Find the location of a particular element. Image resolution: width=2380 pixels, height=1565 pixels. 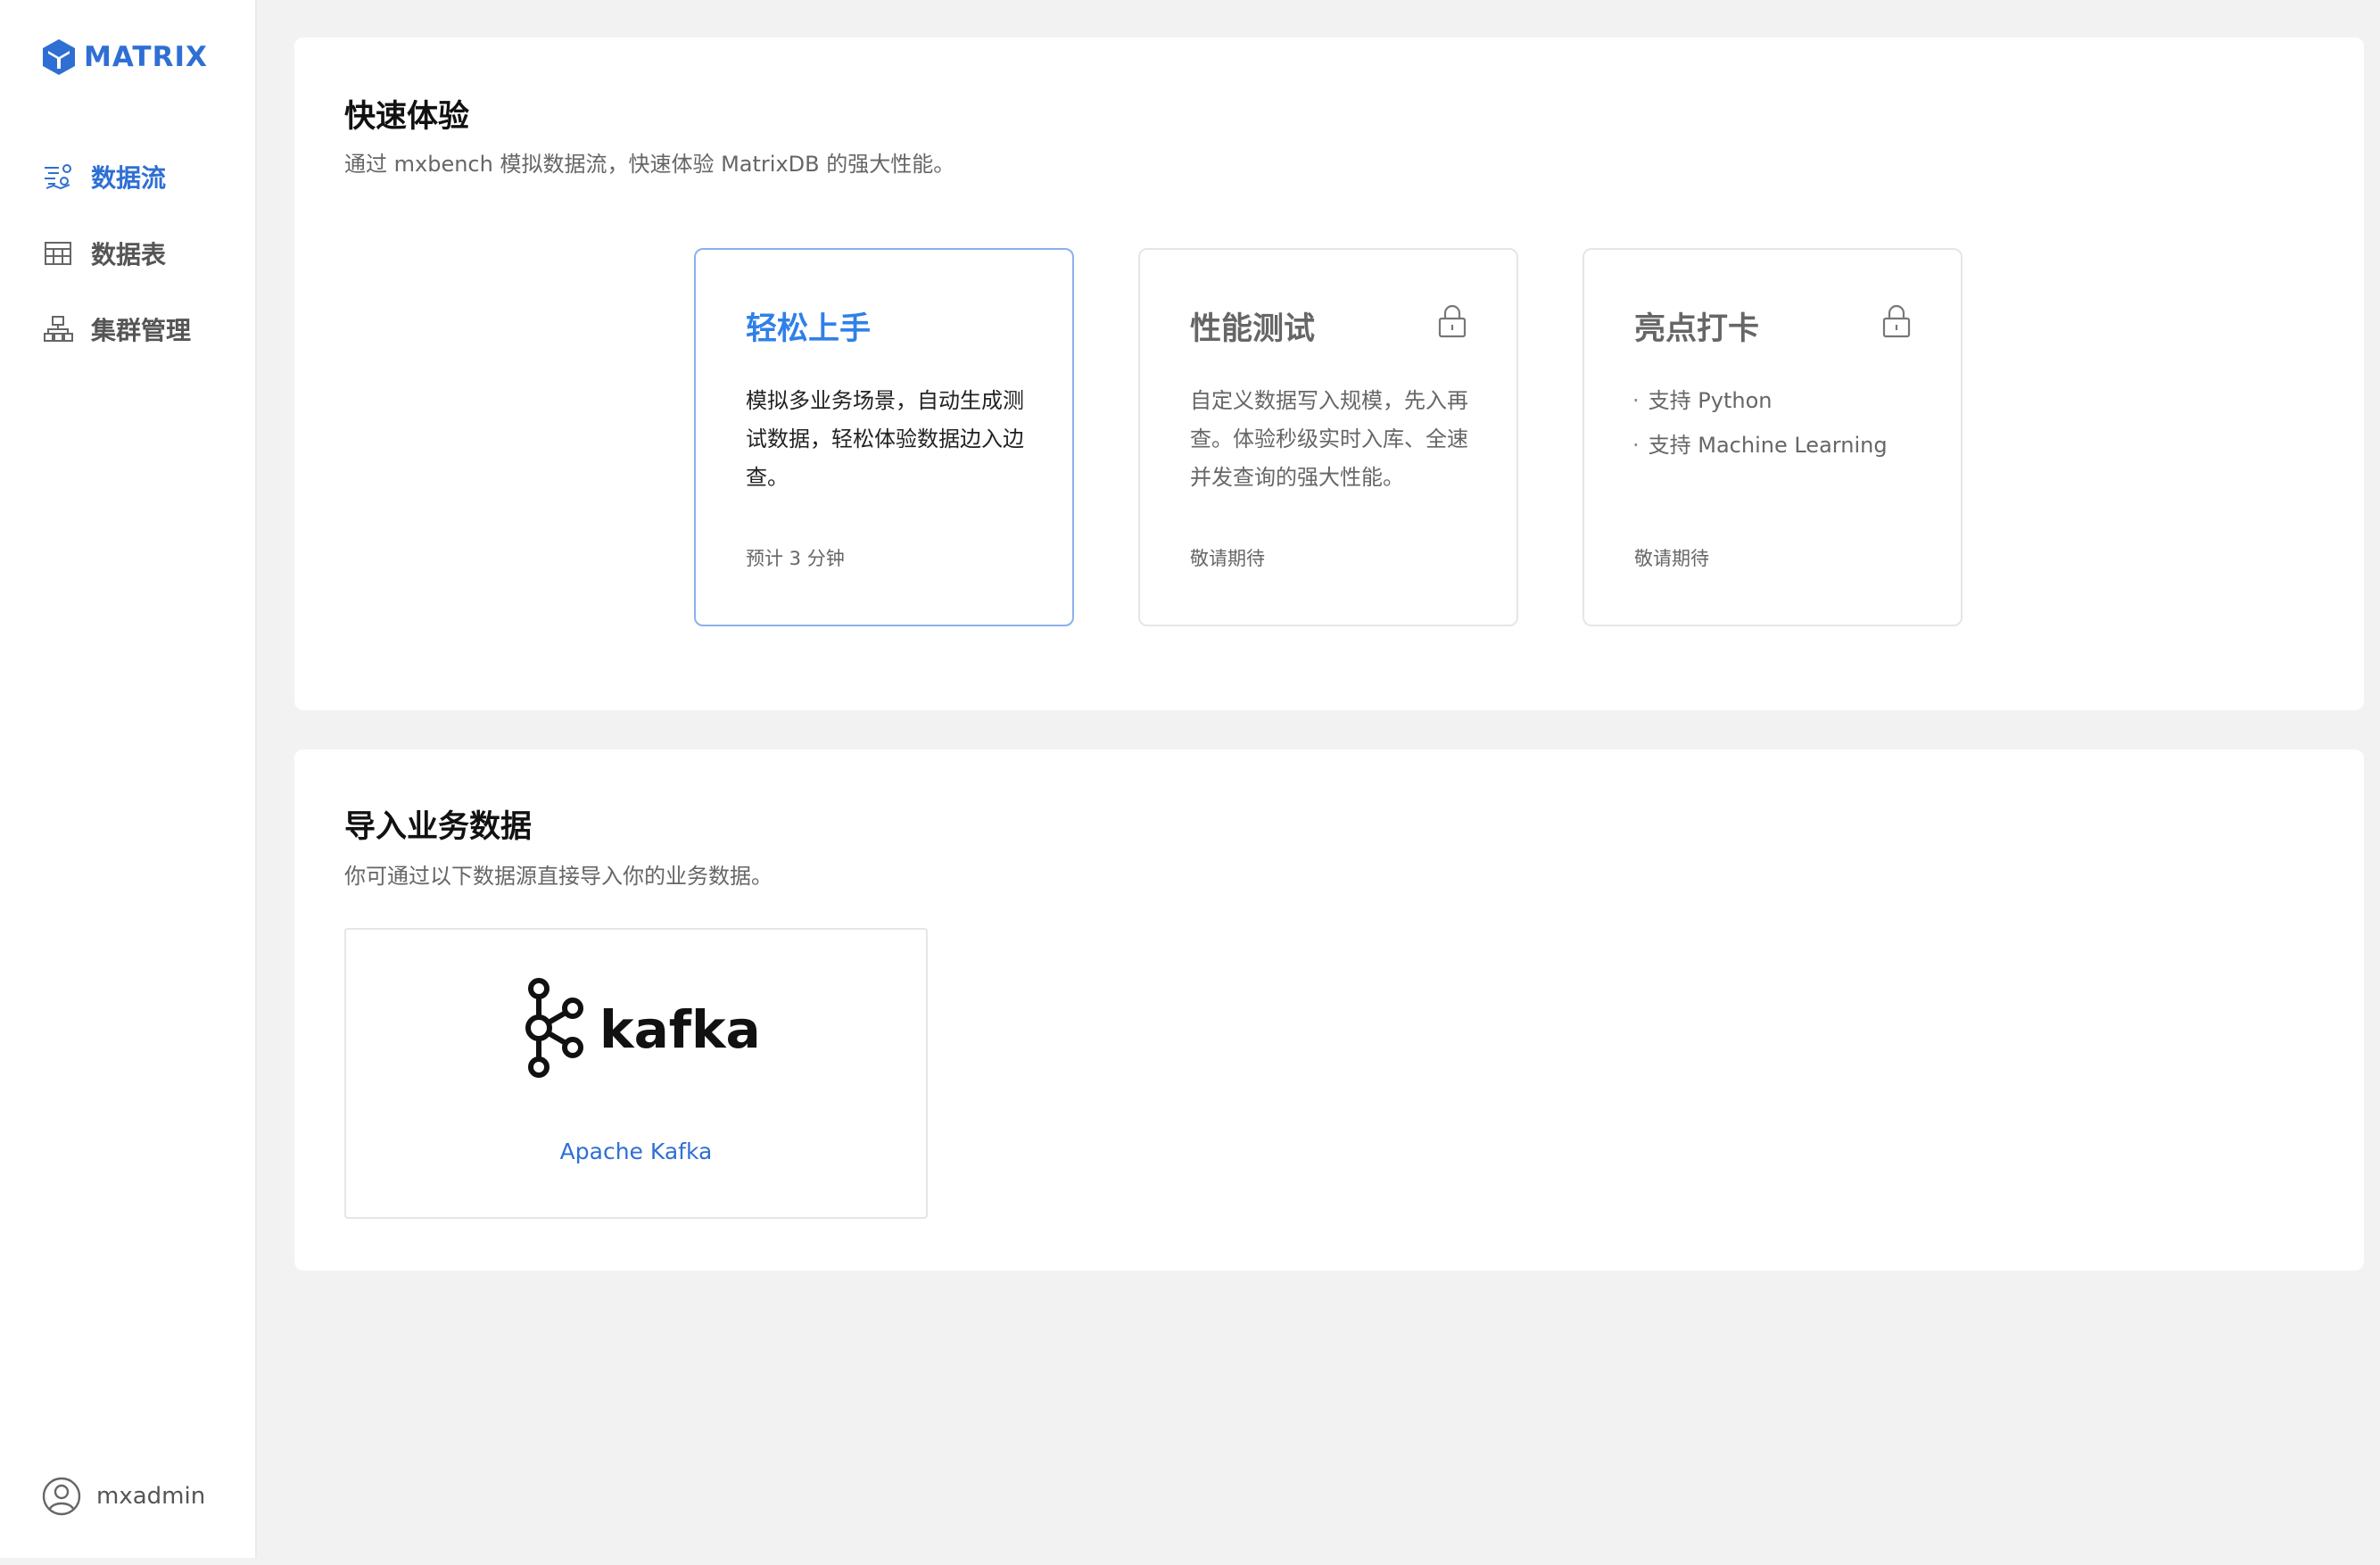

sidebar-item-label: 数据表 is located at coordinates (129, 255).